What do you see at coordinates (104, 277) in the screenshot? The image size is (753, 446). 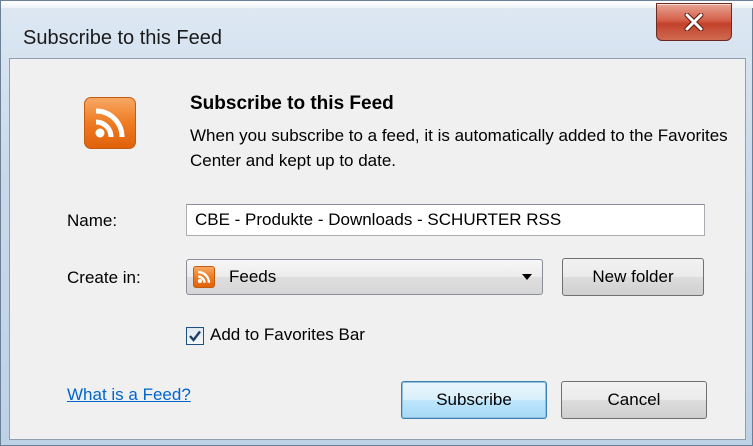 I see `create-in-label: Create in:` at bounding box center [104, 277].